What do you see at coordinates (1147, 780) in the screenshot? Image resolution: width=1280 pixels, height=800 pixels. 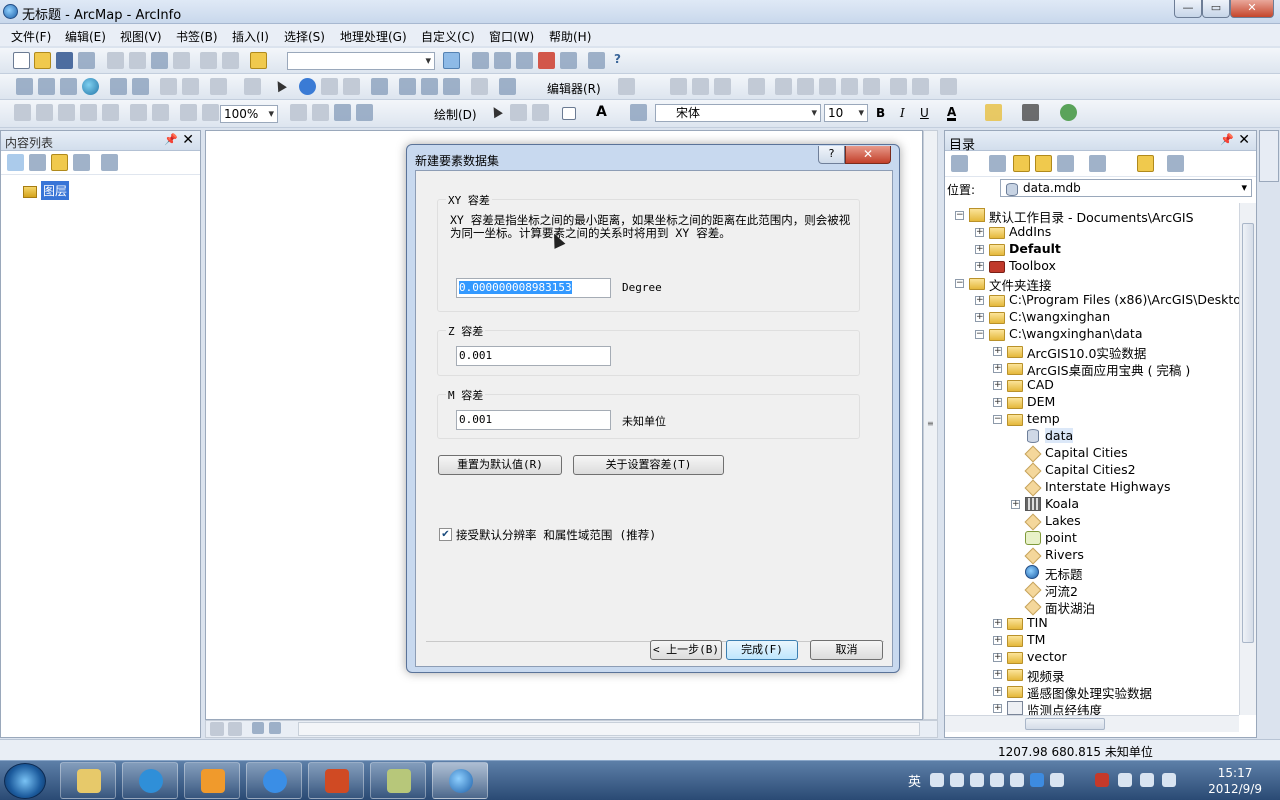 I see `network-icon` at bounding box center [1147, 780].